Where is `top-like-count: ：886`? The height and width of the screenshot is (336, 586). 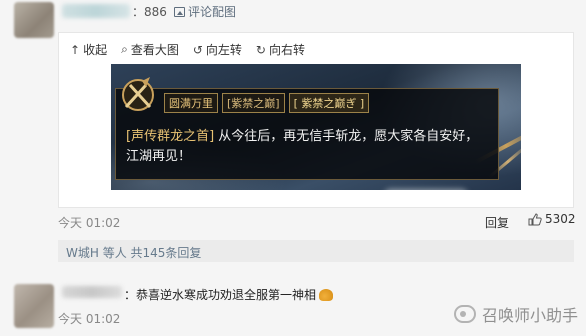 top-like-count: ：886 is located at coordinates (149, 12).